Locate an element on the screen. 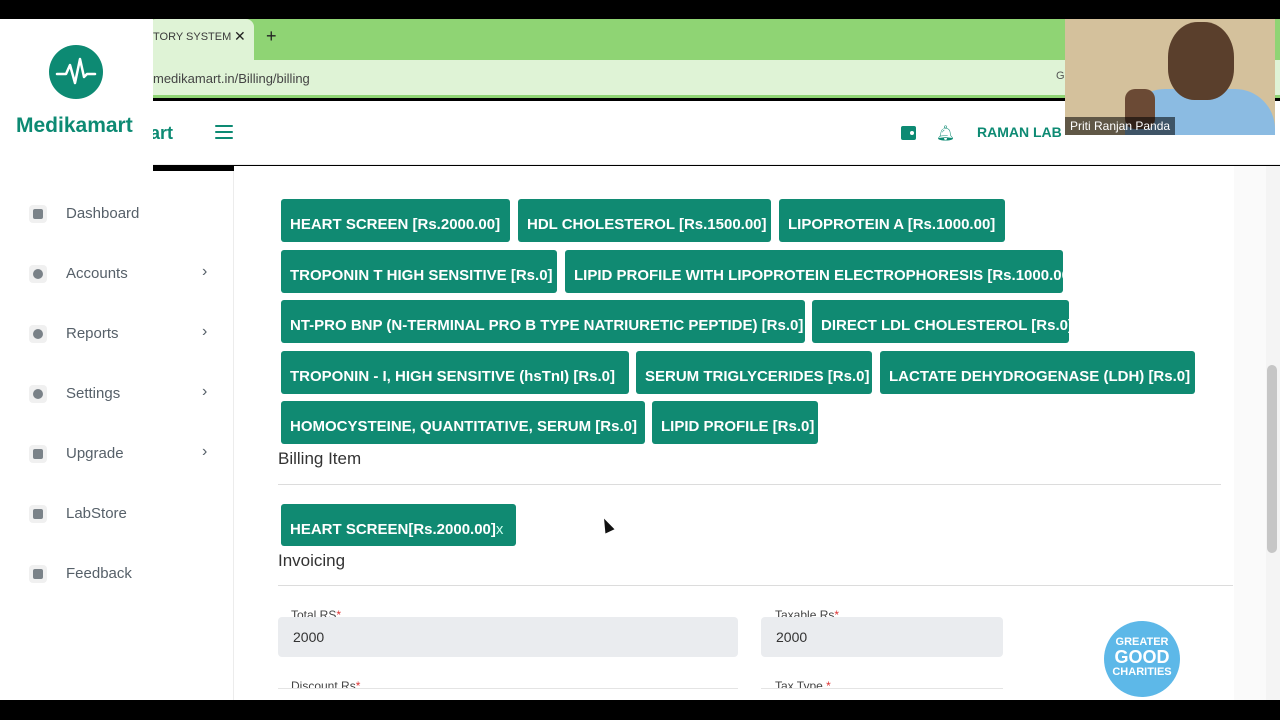 The height and width of the screenshot is (720, 1280). feedback-icon is located at coordinates (38, 574).